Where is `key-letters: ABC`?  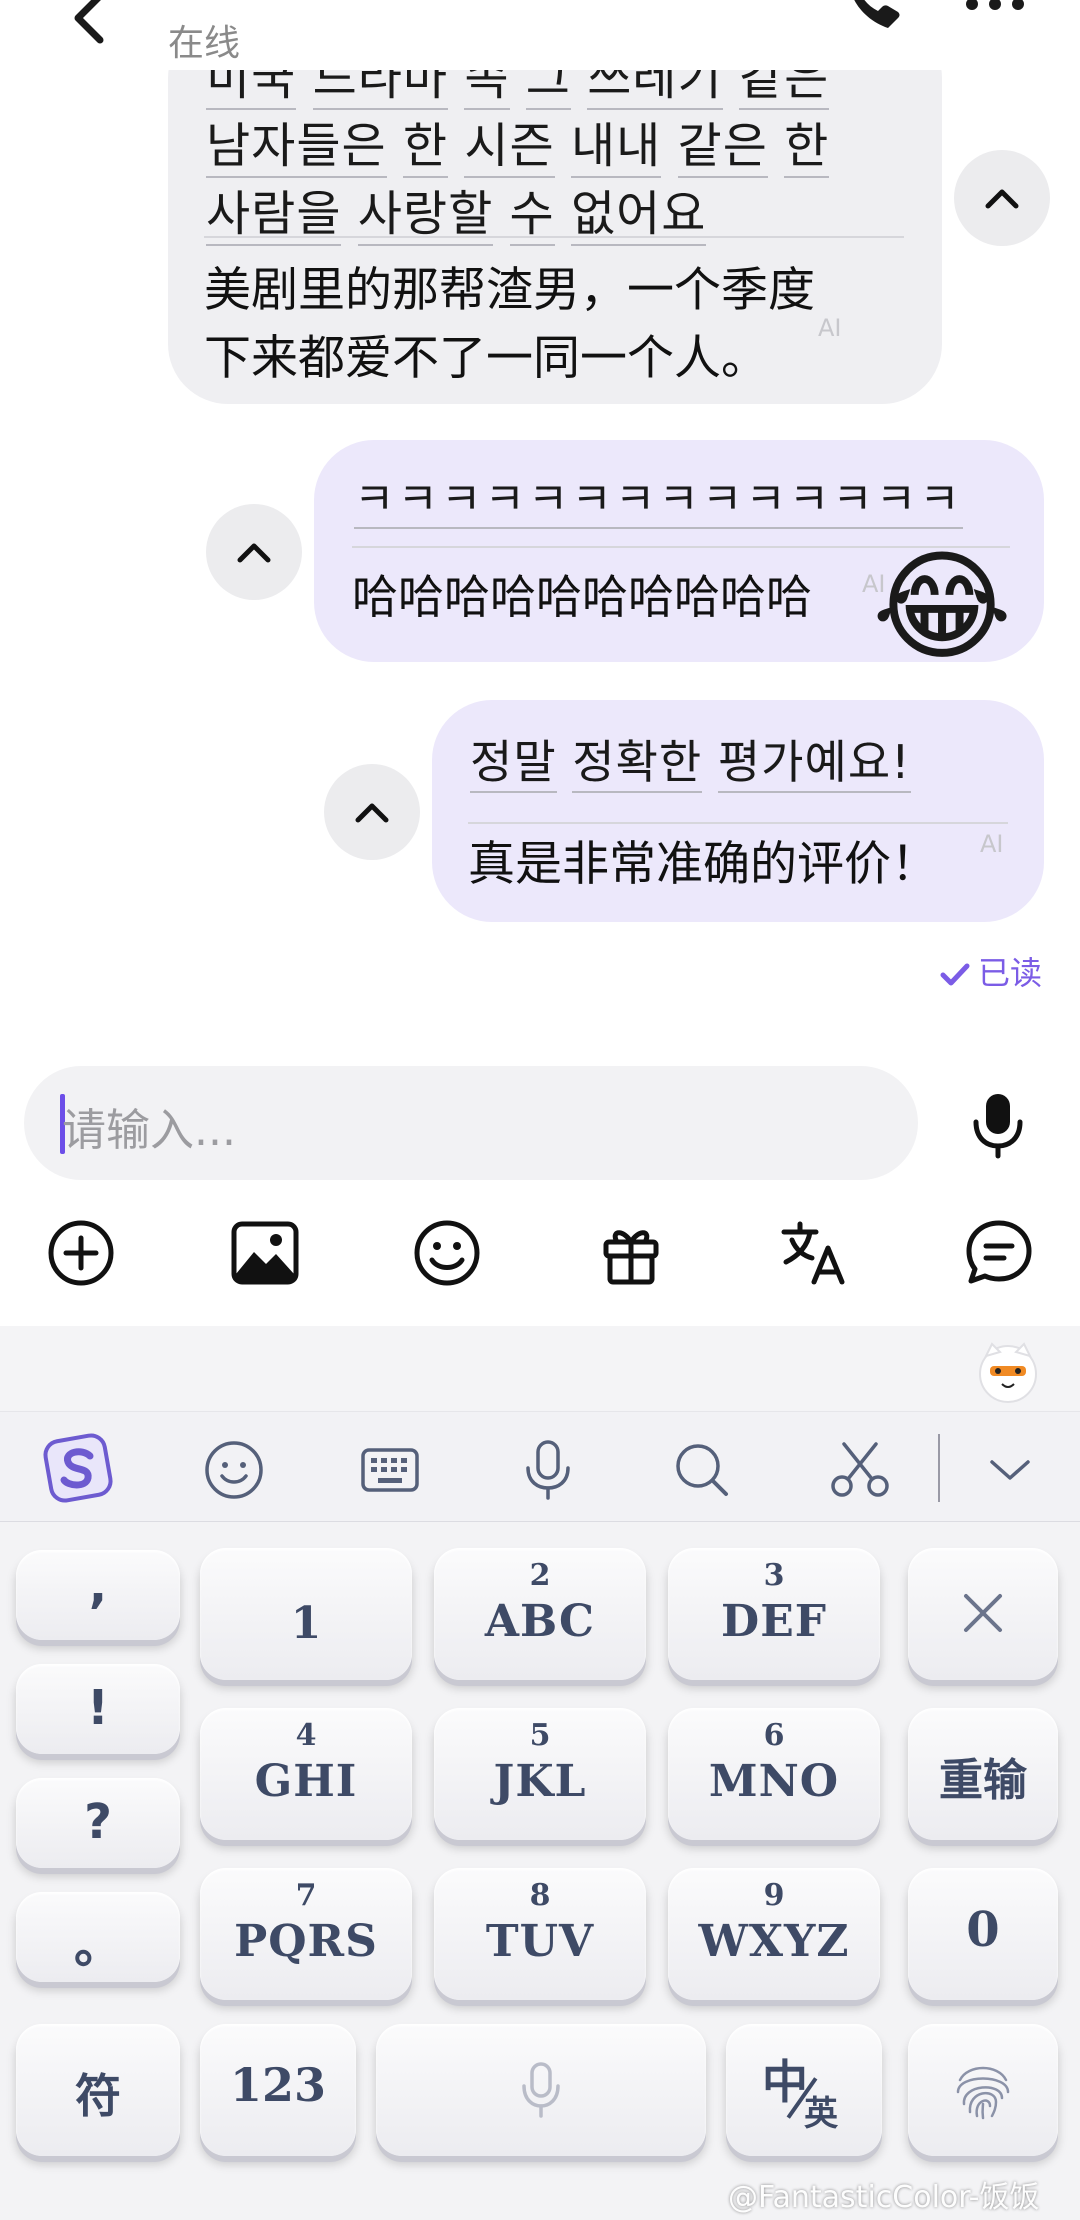
key-letters: ABC is located at coordinates (540, 1621).